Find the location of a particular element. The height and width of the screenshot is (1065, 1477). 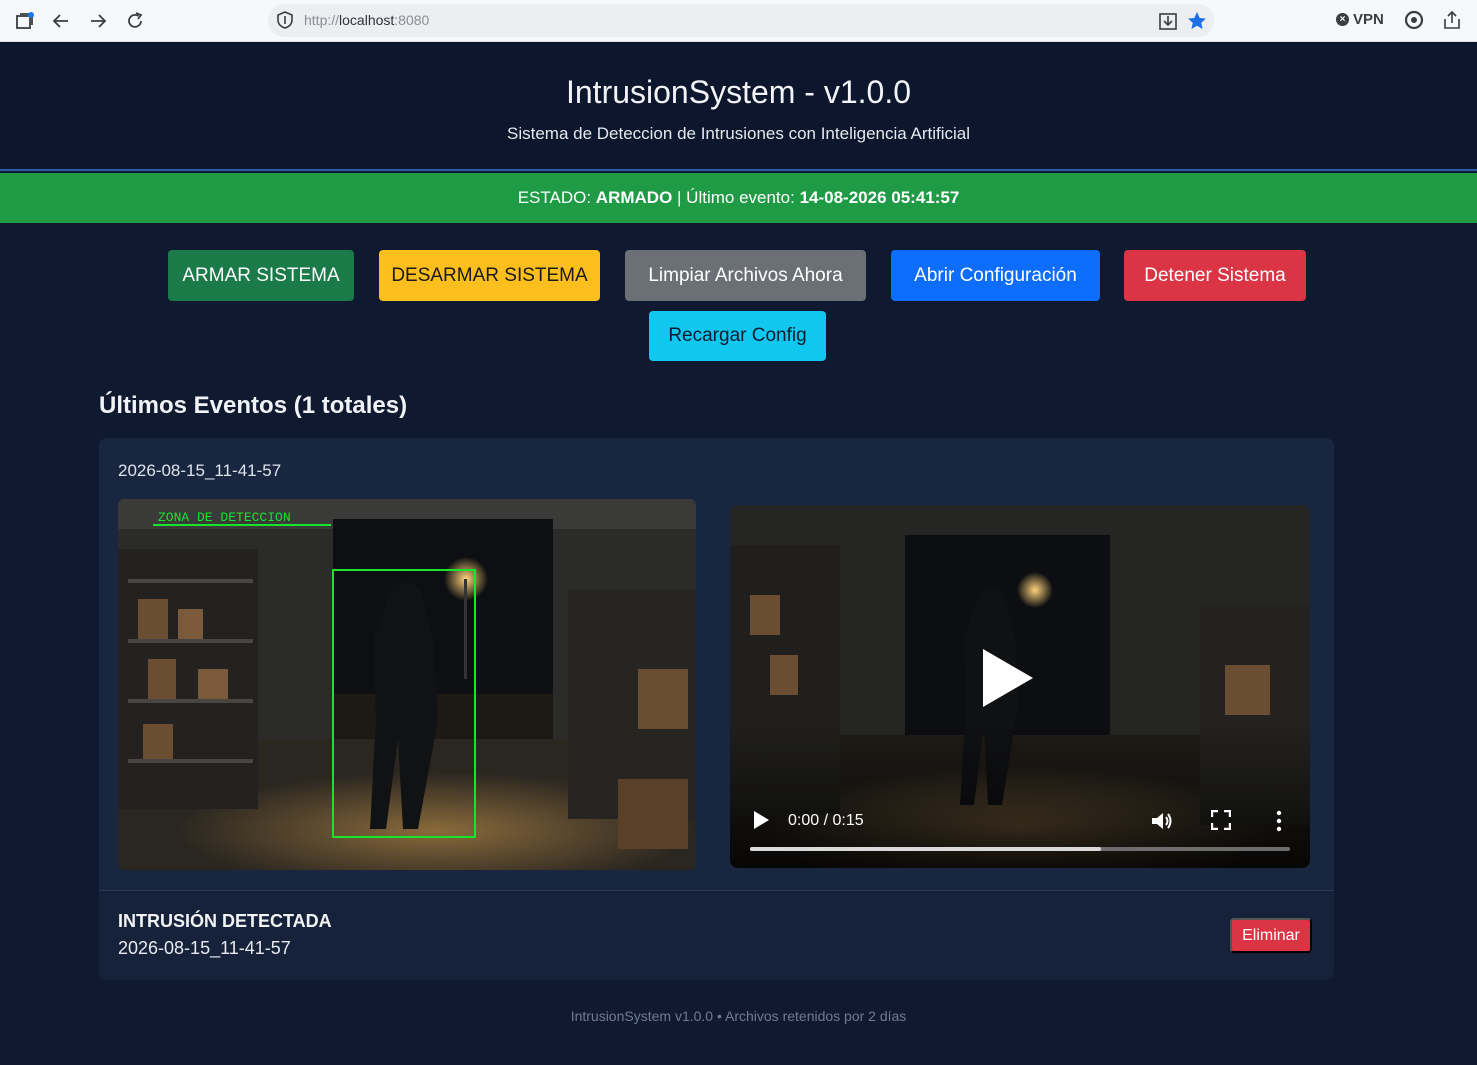

delete-event-button: Eliminar is located at coordinates (1271, 935).